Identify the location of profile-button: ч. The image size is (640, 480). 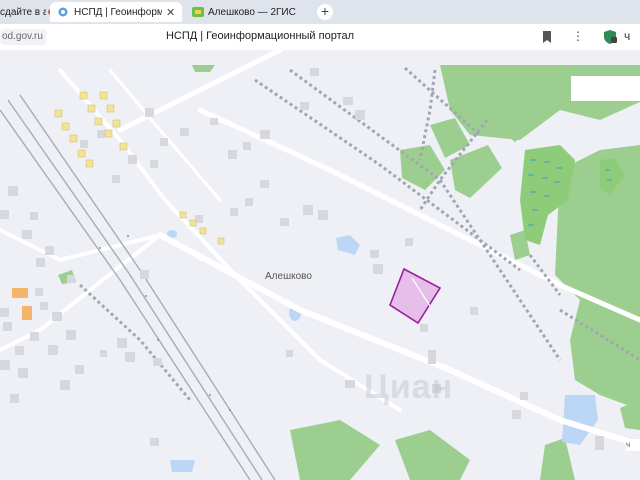
(627, 36).